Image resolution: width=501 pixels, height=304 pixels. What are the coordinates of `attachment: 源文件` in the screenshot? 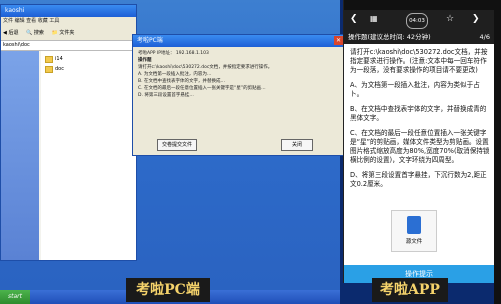 It's located at (414, 231).